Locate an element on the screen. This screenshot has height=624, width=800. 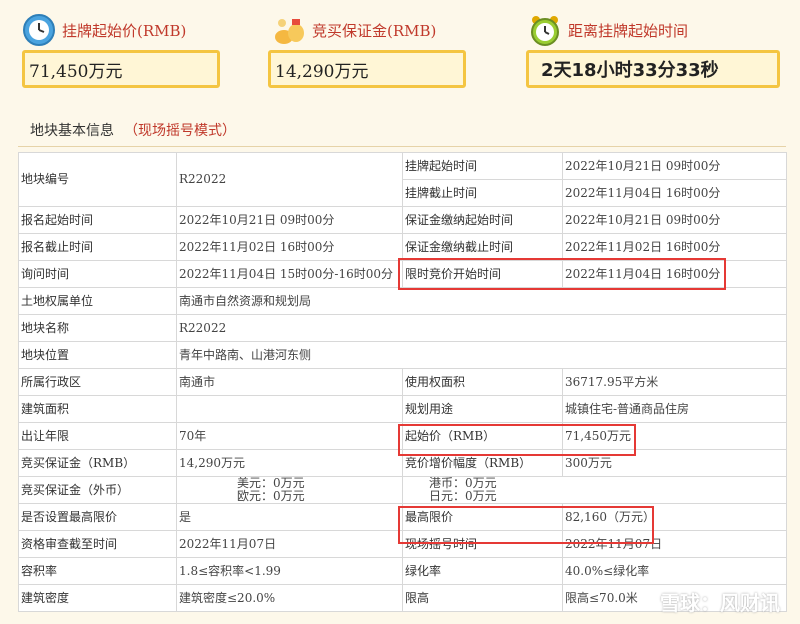
watermark: 雪球：风财讯 is located at coordinates (720, 603).